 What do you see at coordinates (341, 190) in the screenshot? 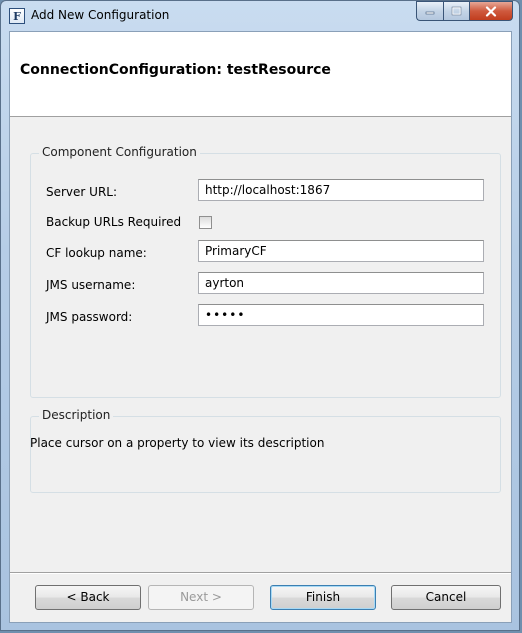
I see `server-url-input` at bounding box center [341, 190].